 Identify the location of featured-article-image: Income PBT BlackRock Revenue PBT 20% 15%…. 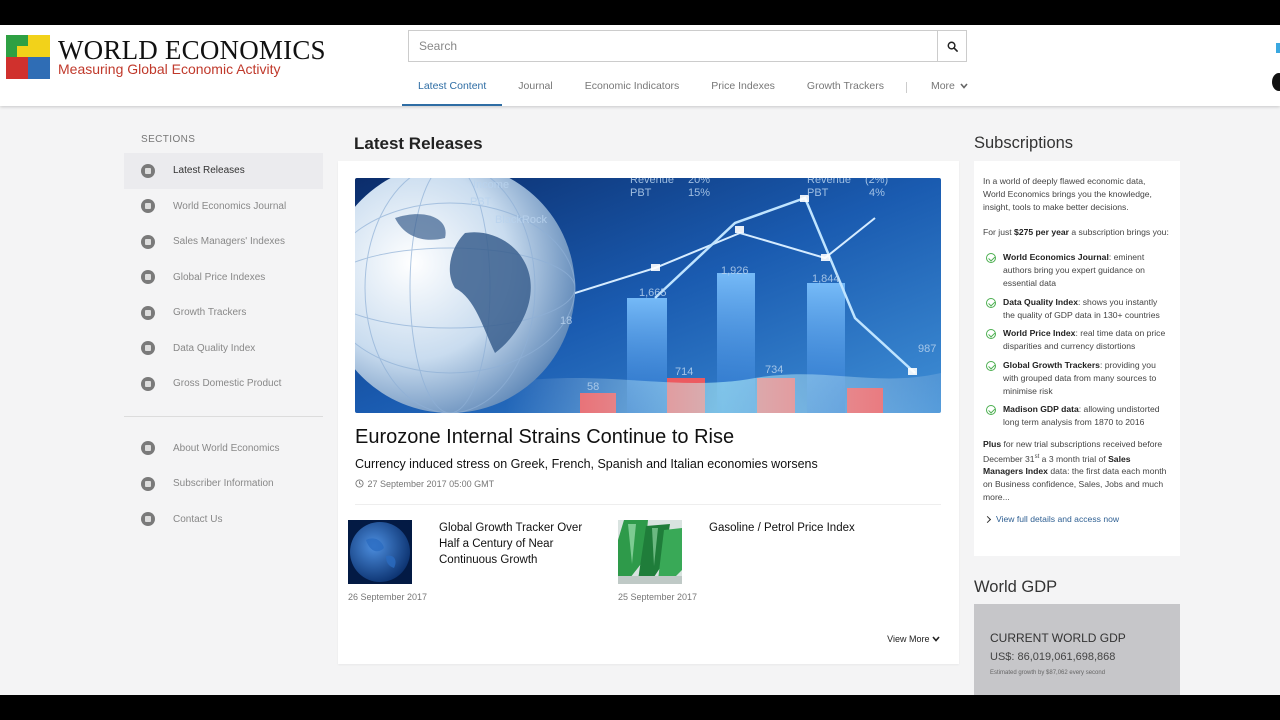
(648, 295).